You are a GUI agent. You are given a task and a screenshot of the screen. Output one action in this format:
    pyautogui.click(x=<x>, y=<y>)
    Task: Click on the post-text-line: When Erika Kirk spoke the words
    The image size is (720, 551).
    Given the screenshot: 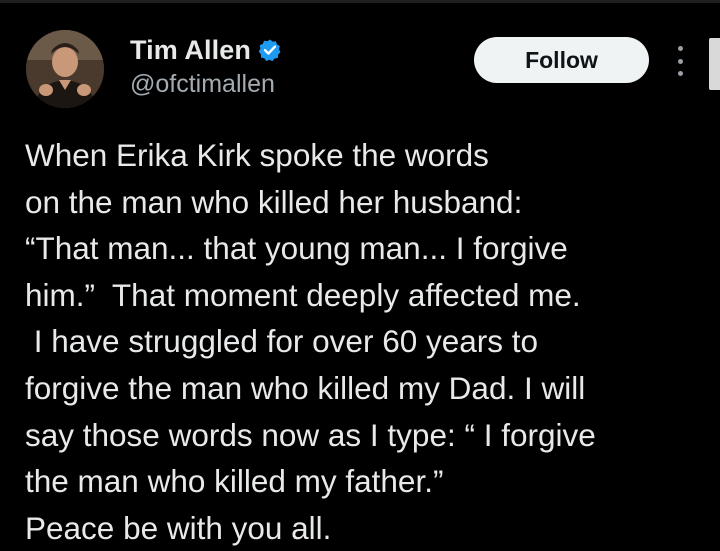 What is the action you would take?
    pyautogui.click(x=257, y=155)
    